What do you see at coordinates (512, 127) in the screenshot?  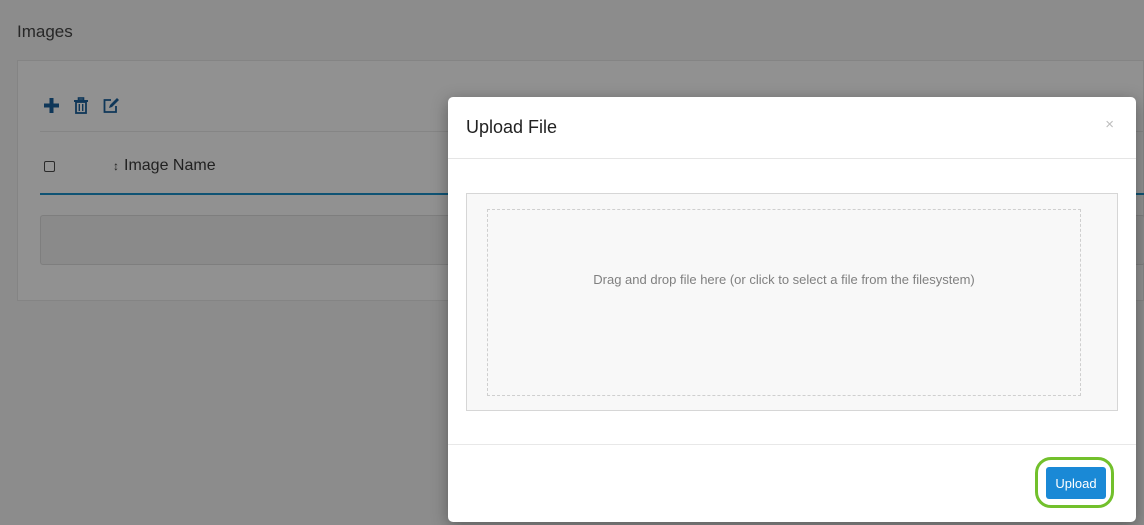 I see `modal-title: Upload File` at bounding box center [512, 127].